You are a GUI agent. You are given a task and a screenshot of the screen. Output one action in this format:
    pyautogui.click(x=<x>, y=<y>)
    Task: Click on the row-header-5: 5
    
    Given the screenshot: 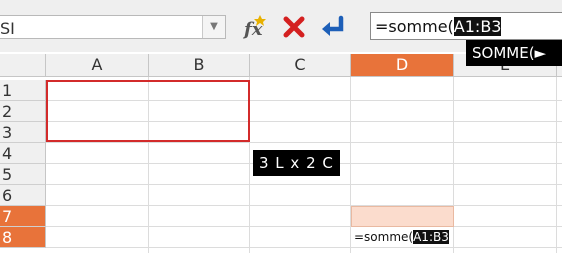 What is the action you would take?
    pyautogui.click(x=23, y=174)
    